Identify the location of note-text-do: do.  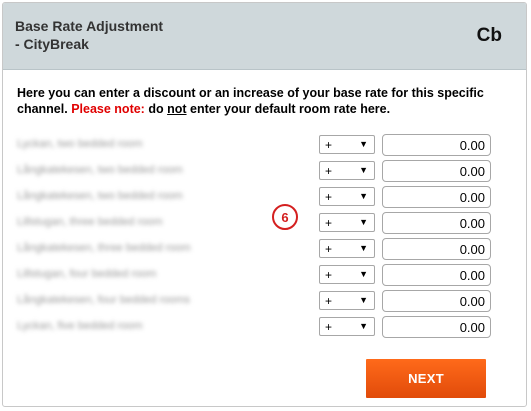
(156, 109).